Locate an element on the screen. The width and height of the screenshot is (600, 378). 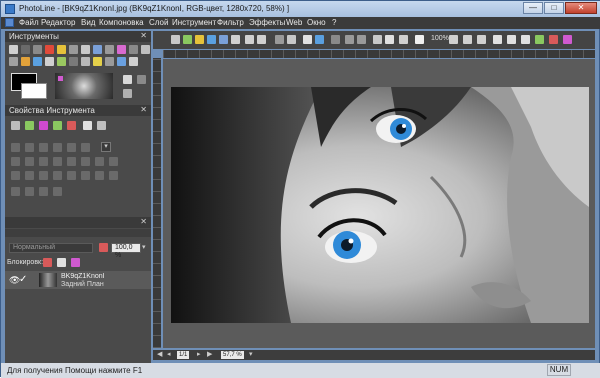
brush-preview is located at coordinates (84, 86).